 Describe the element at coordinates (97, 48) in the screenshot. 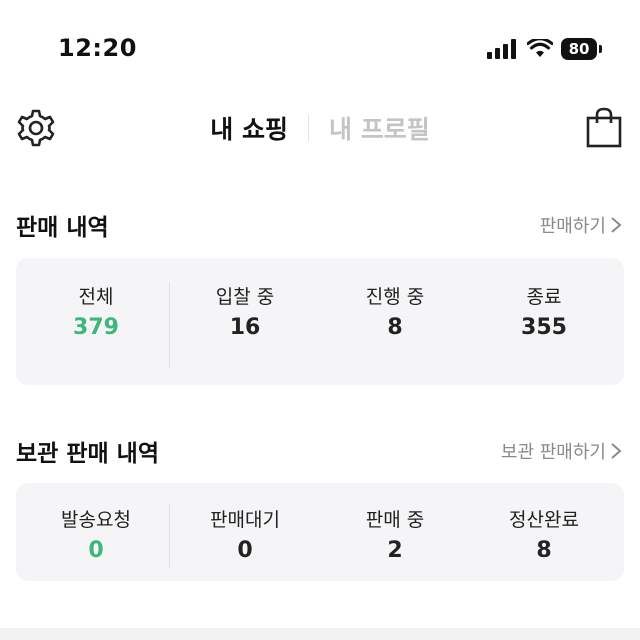

I see `status-time: 12:20` at that location.